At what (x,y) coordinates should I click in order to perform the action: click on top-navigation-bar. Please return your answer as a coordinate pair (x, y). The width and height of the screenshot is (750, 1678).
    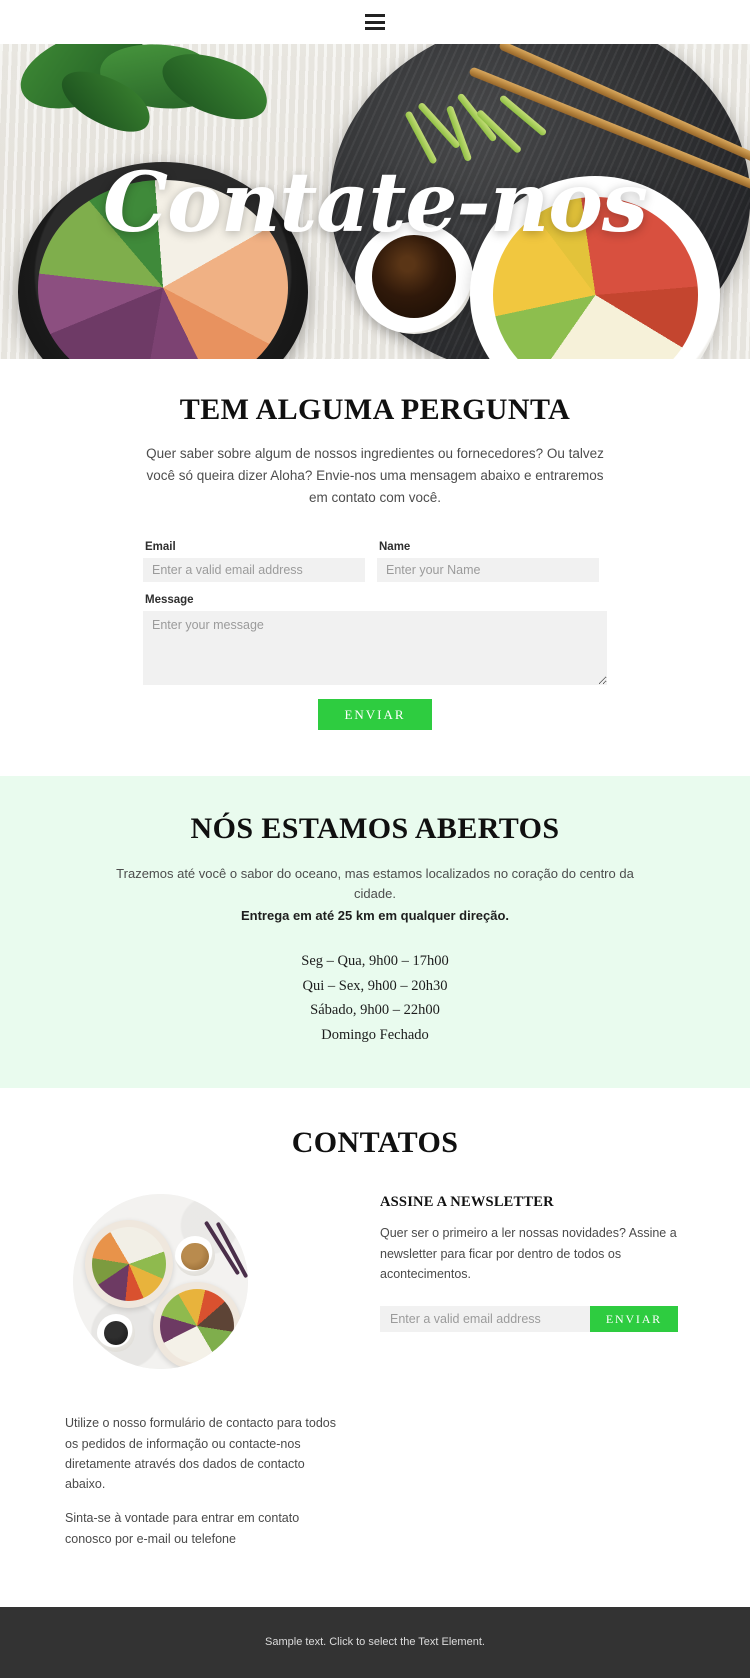
    Looking at the image, I should click on (375, 22).